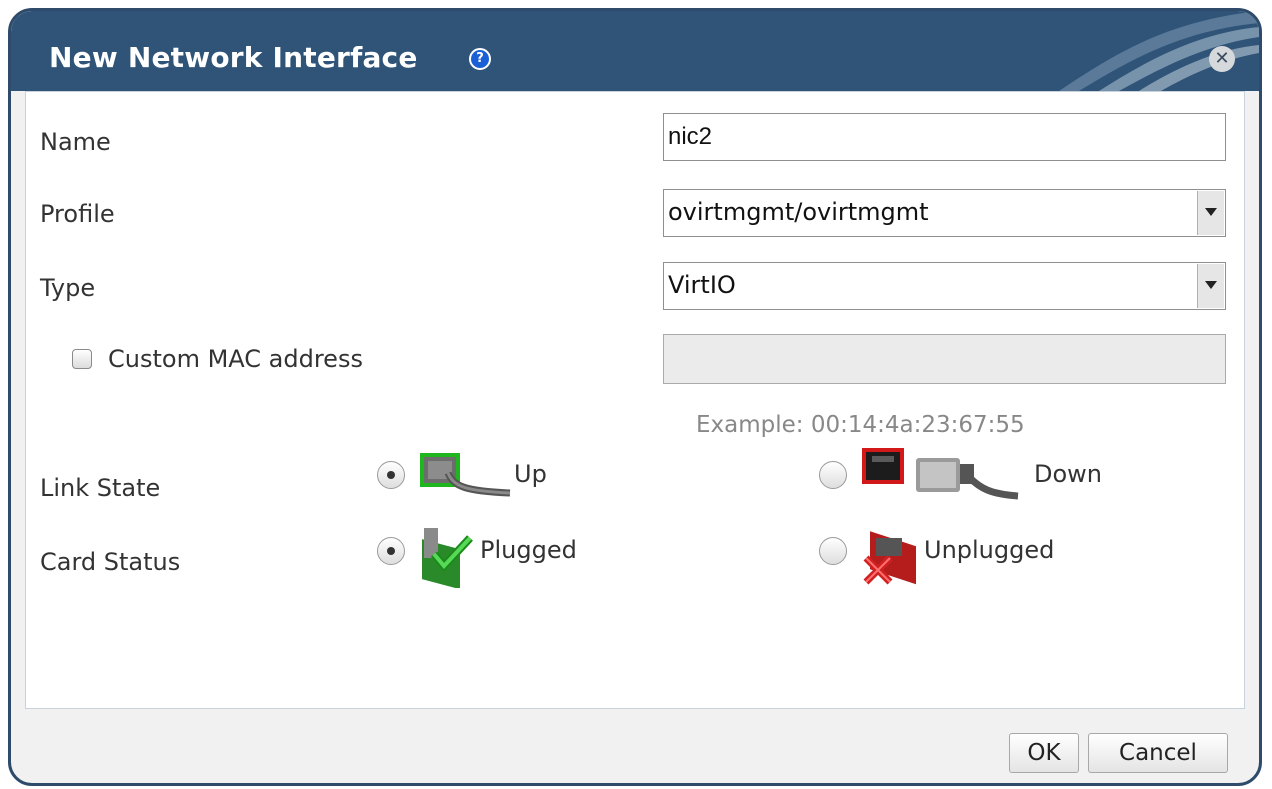  I want to click on help-icon: ?, so click(480, 59).